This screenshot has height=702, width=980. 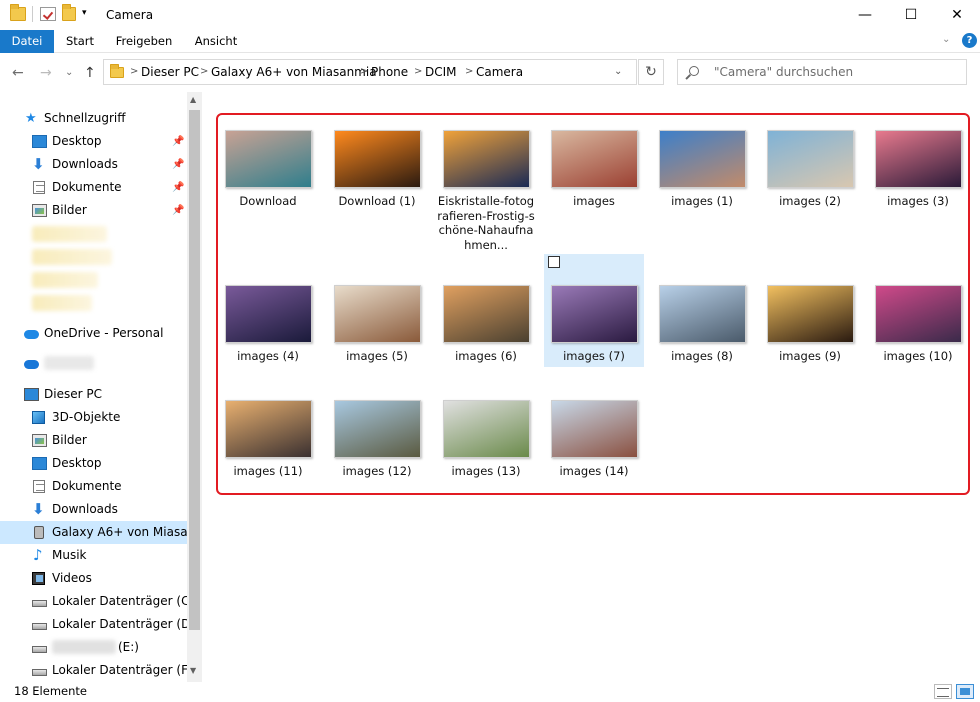 What do you see at coordinates (499, 72) in the screenshot?
I see `breadcrumb-camera: Camera` at bounding box center [499, 72].